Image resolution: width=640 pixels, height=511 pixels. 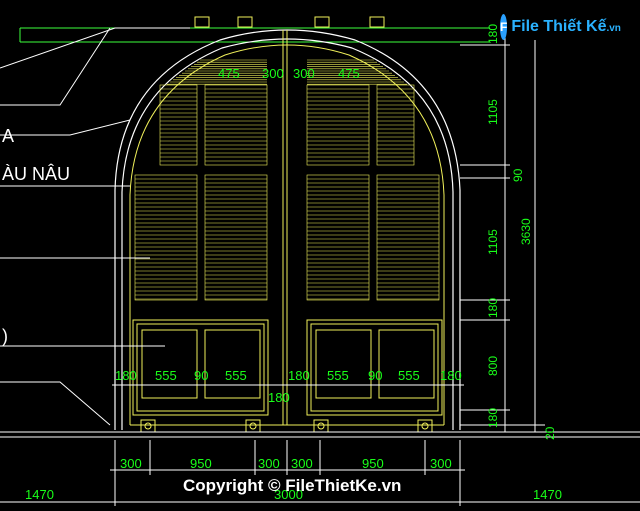 What do you see at coordinates (375, 375) in the screenshot?
I see `dim-panel-90-2: 90` at bounding box center [375, 375].